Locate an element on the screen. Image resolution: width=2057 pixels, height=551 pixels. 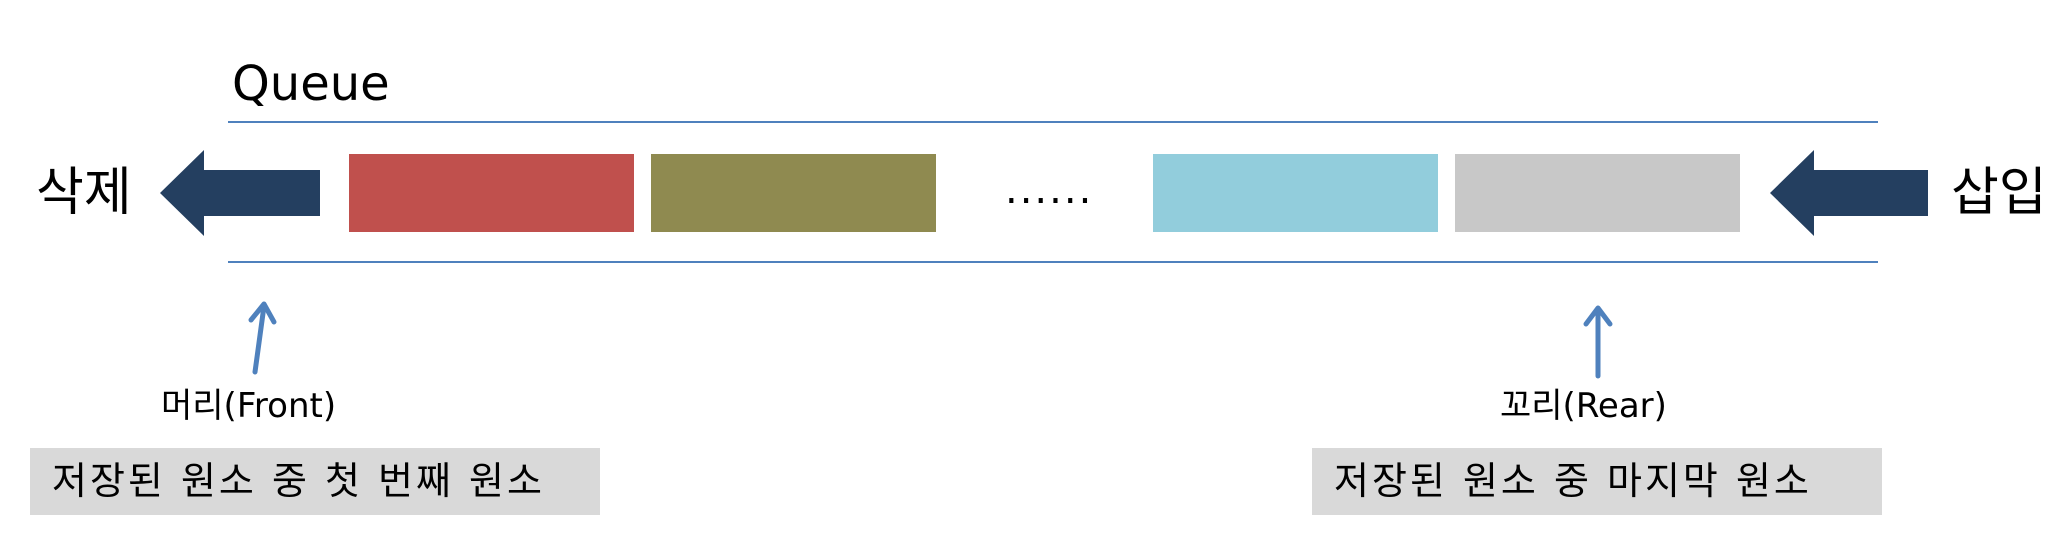
rear-description: 저장된 원소 중 마지막 원소 is located at coordinates (1573, 481).